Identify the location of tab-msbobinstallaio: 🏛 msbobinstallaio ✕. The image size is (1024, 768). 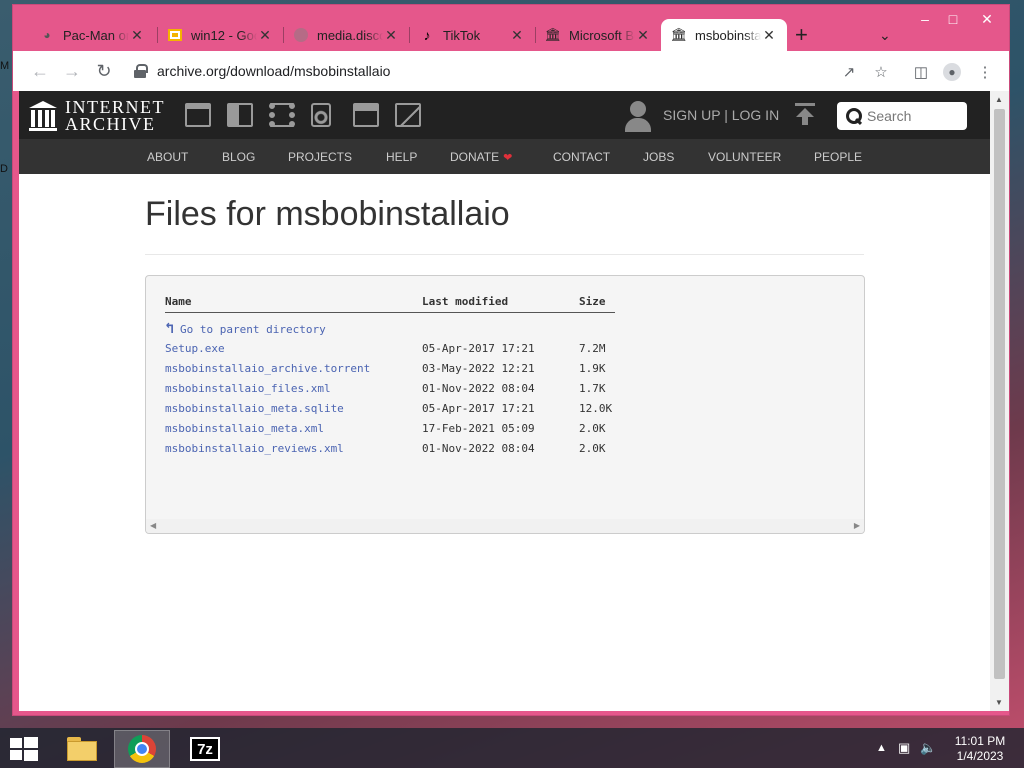
(724, 35).